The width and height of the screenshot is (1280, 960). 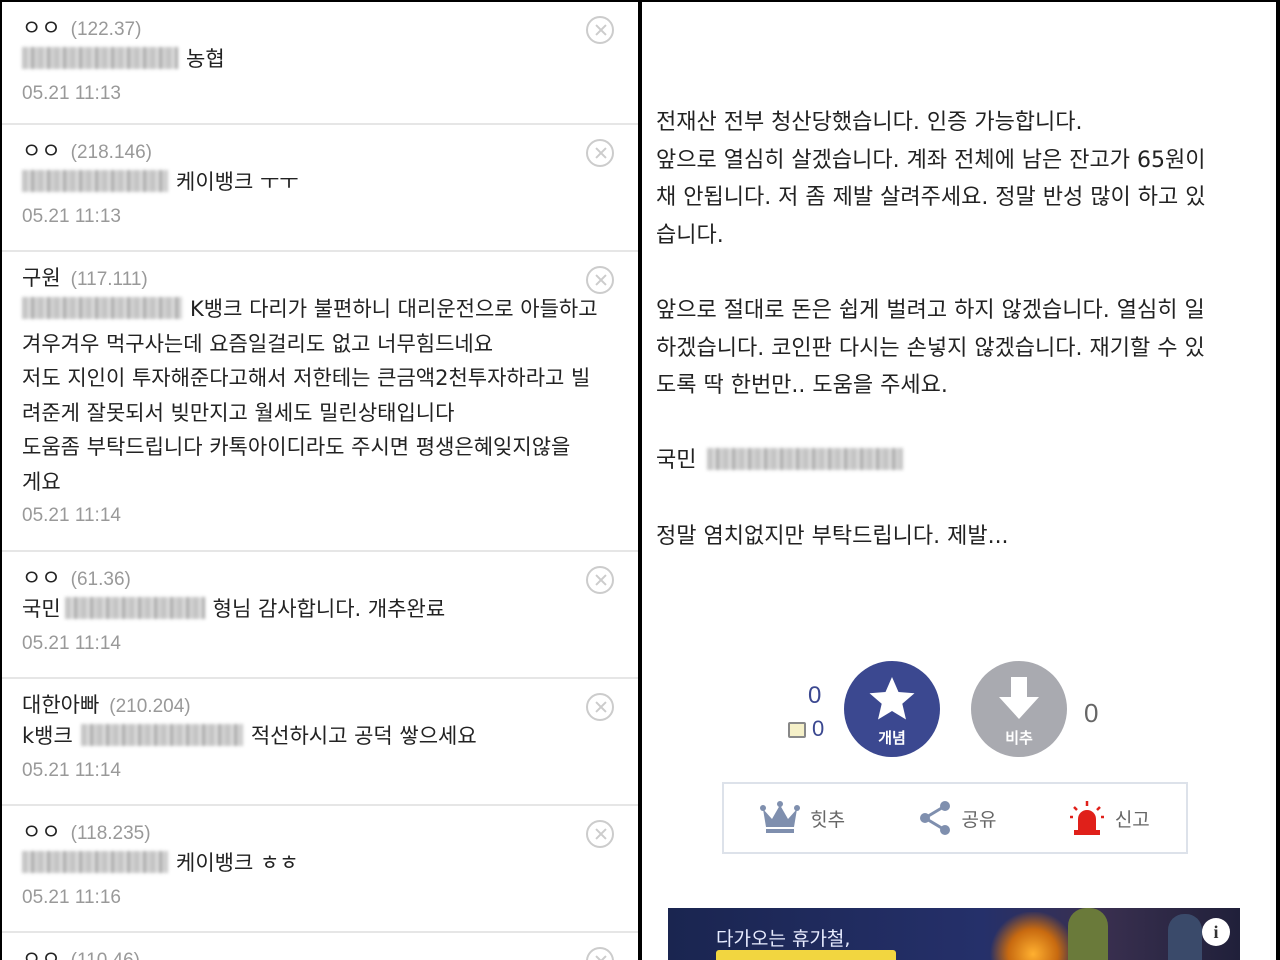 What do you see at coordinates (320, 26) in the screenshot?
I see `comment-header: ㅇㅇ (122.37)` at bounding box center [320, 26].